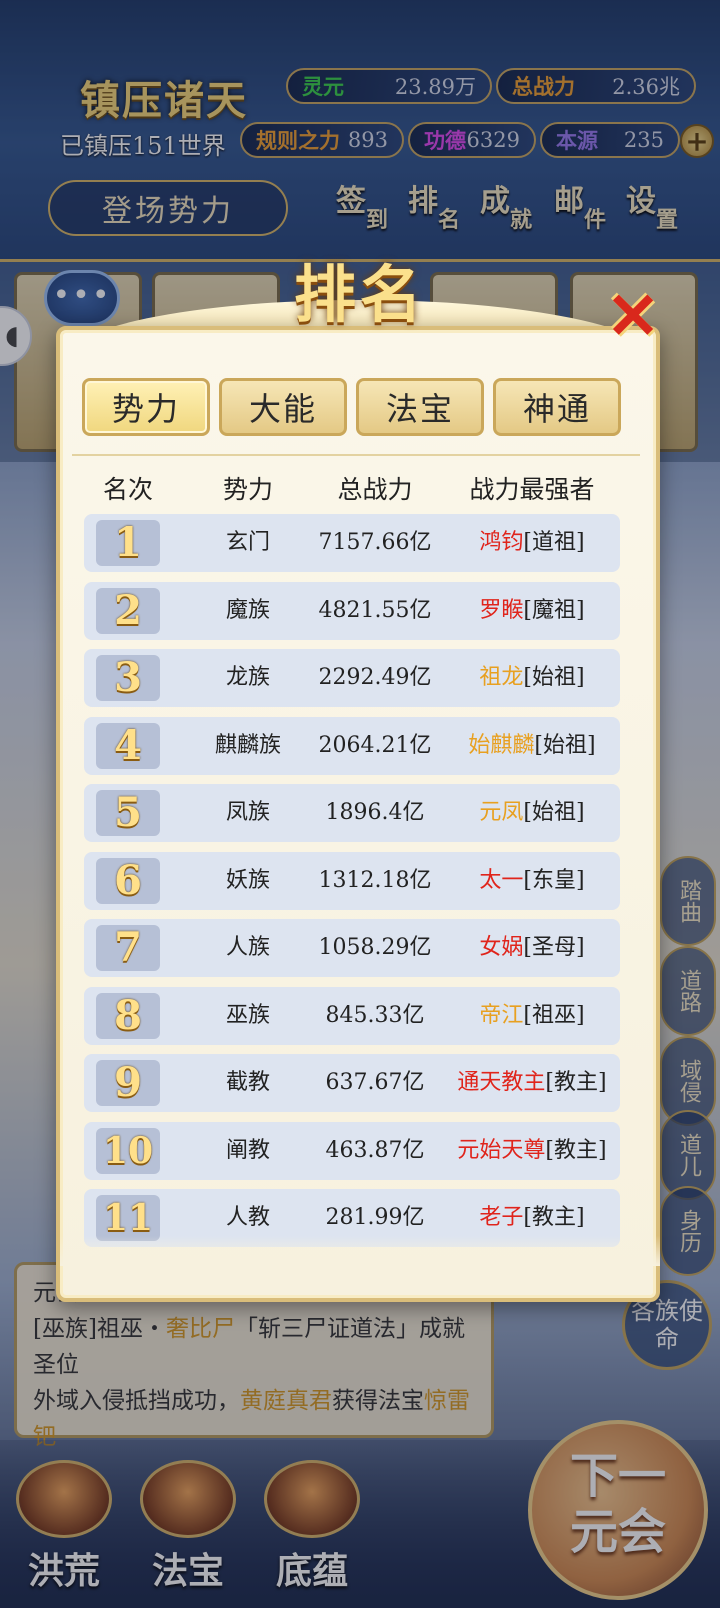 The height and width of the screenshot is (1608, 720). I want to click on divider, so click(356, 455).